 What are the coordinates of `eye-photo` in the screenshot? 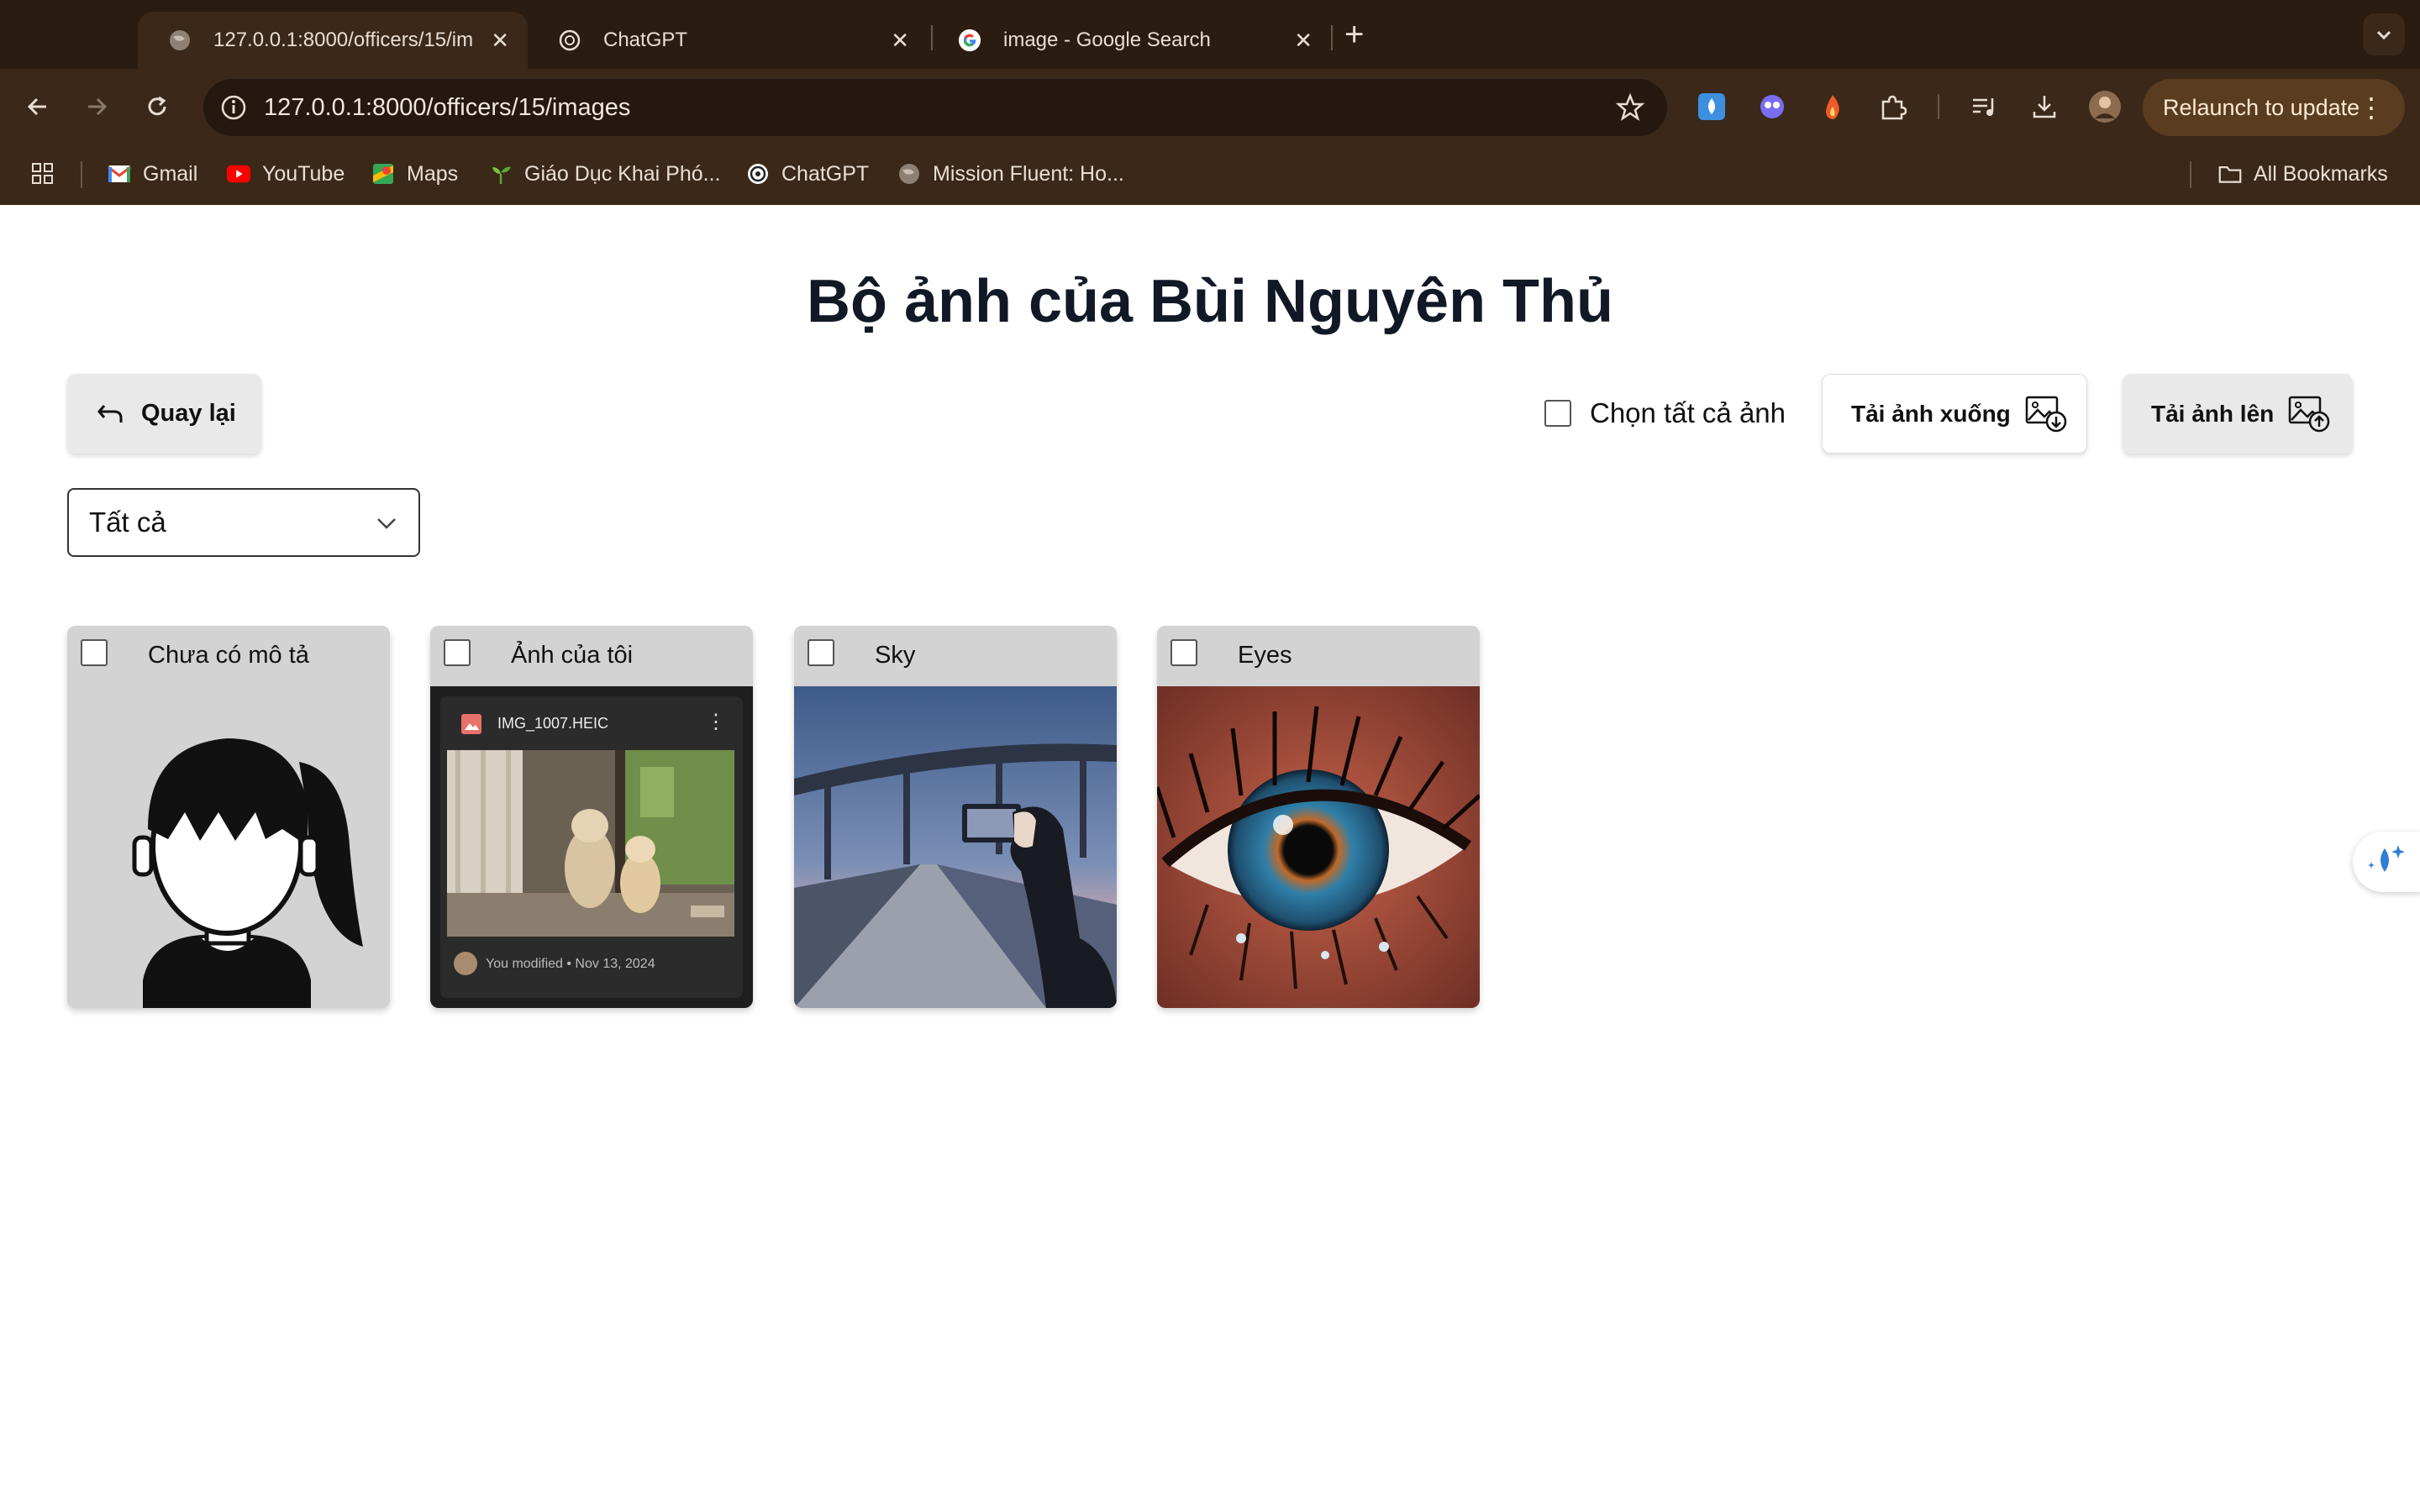 It's located at (1318, 847).